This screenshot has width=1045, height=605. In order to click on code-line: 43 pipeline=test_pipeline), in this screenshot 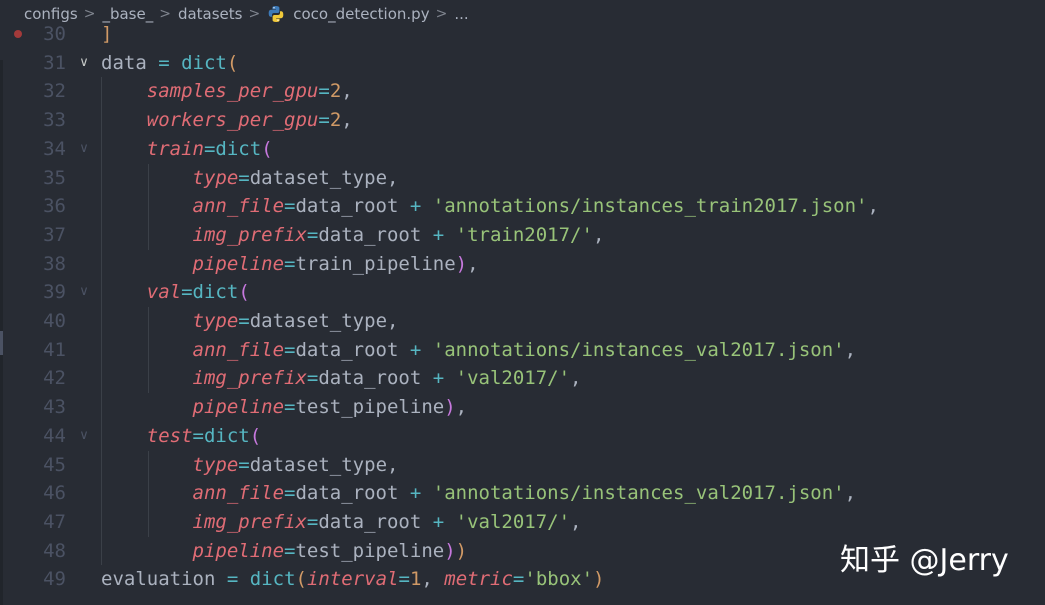, I will do `click(522, 407)`.